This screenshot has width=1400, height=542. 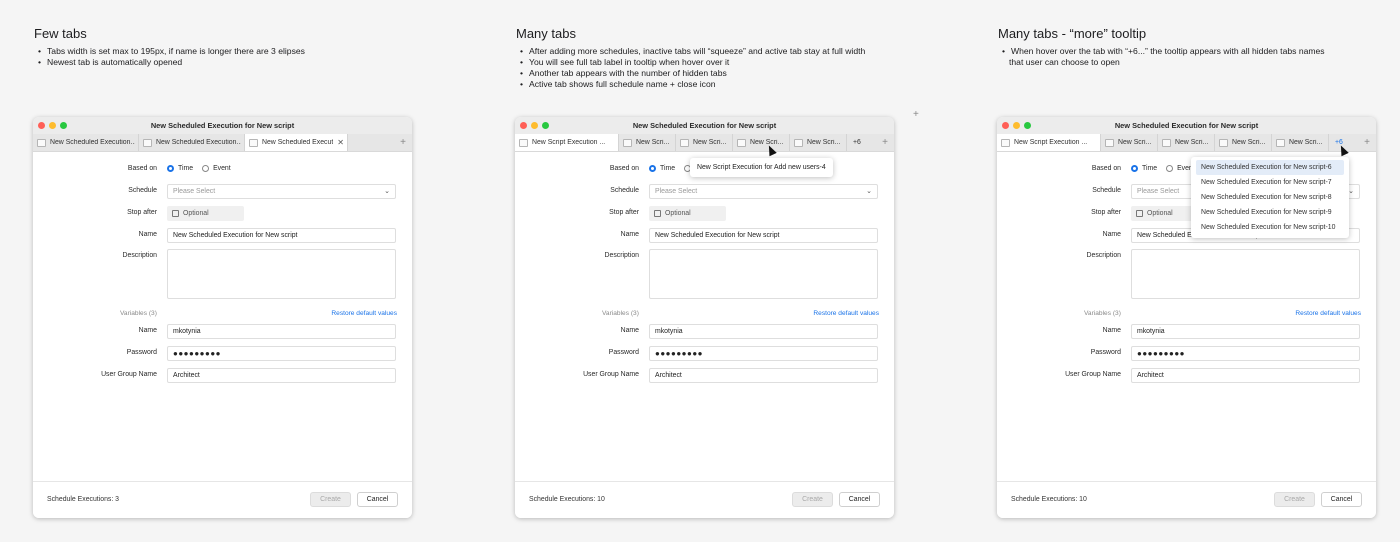 What do you see at coordinates (340, 142) in the screenshot?
I see `close-tab-icon: ✕` at bounding box center [340, 142].